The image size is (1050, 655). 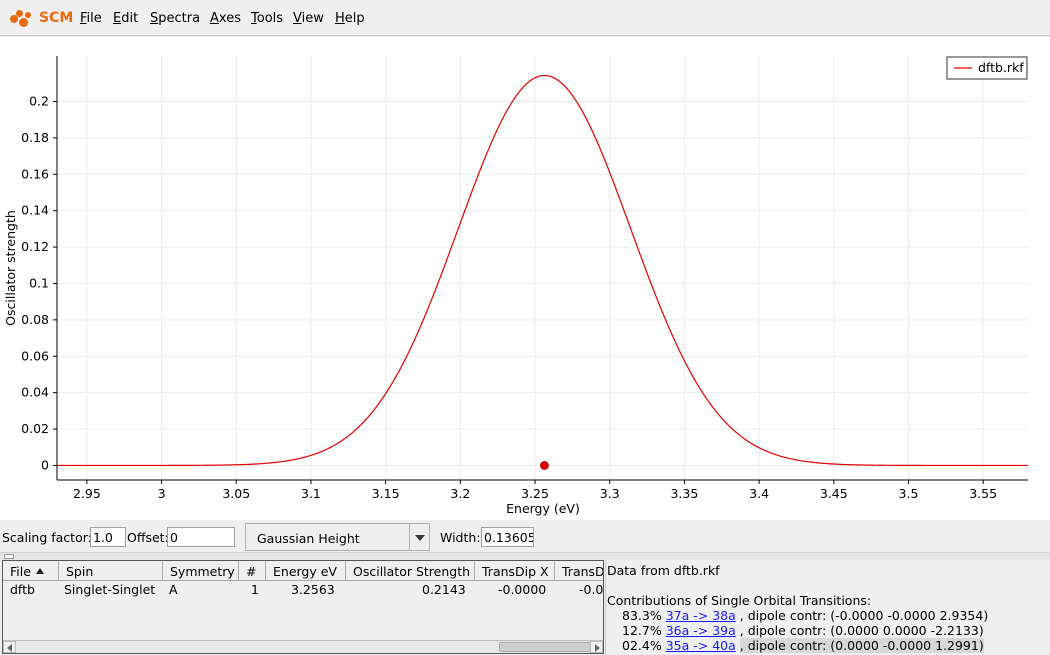 What do you see at coordinates (35, 355) in the screenshot?
I see `y-tick-label: 0.06` at bounding box center [35, 355].